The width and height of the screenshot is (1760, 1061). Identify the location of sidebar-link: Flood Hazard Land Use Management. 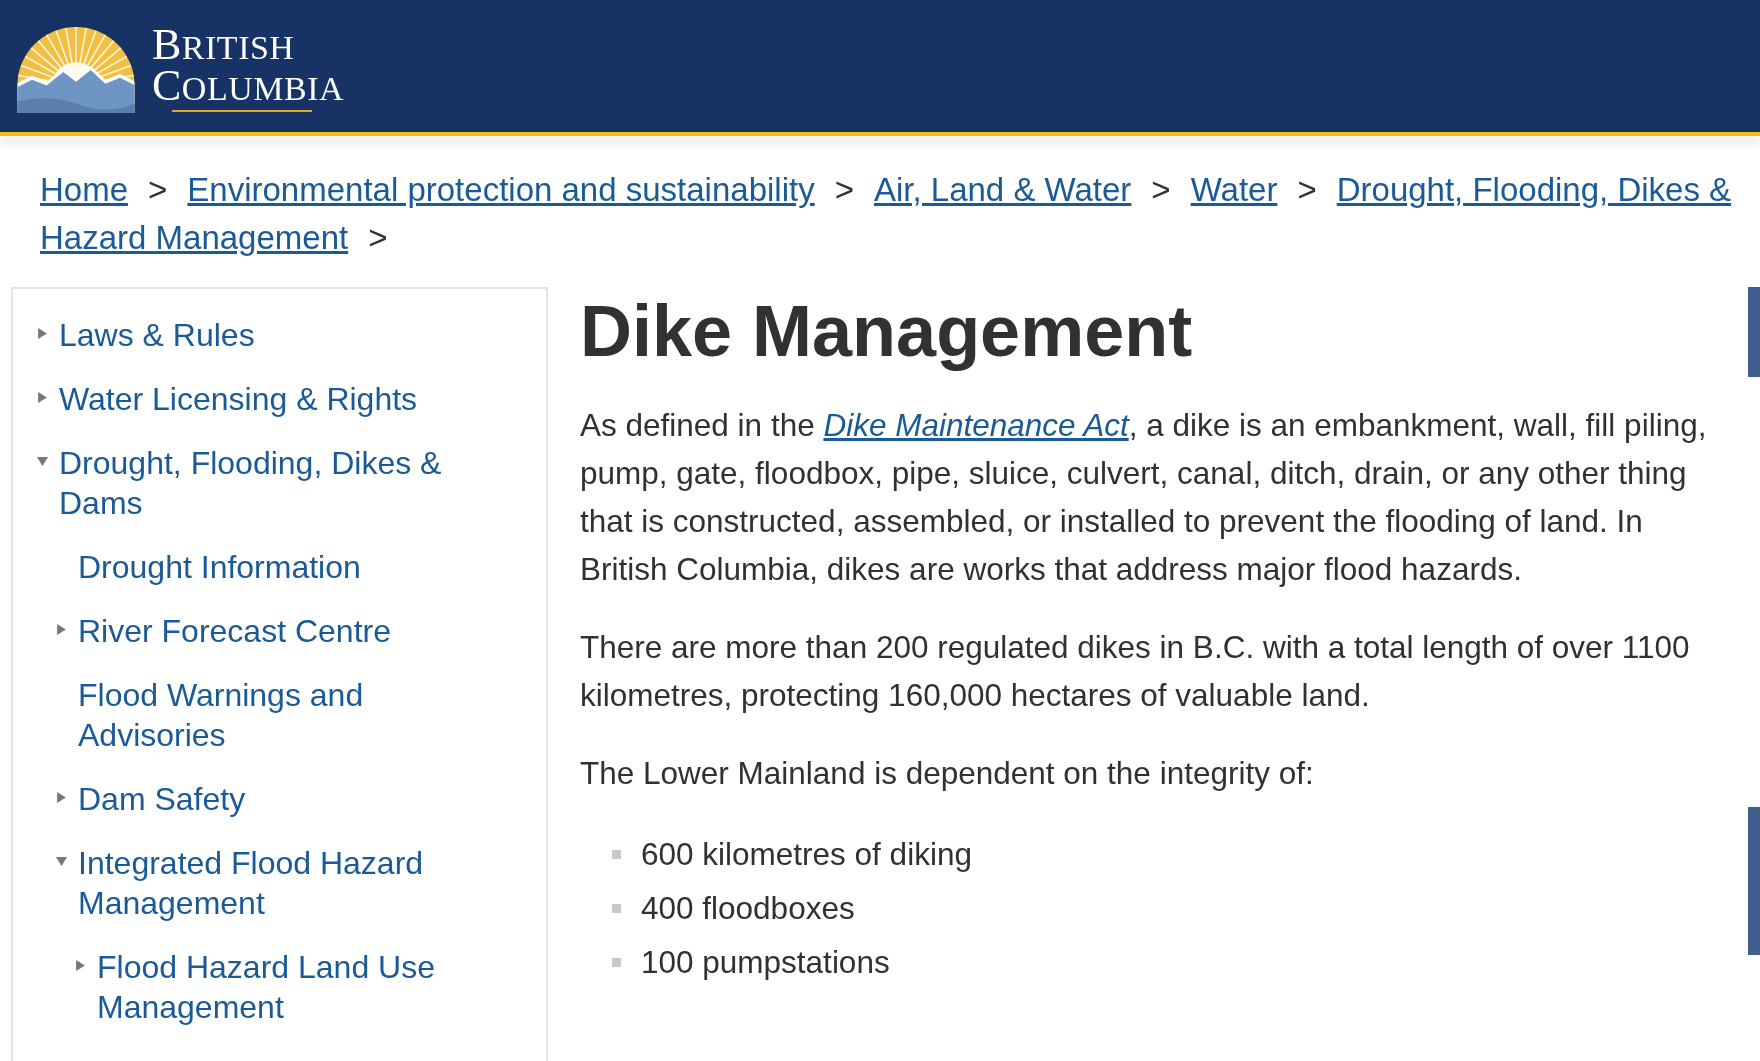
(307, 987).